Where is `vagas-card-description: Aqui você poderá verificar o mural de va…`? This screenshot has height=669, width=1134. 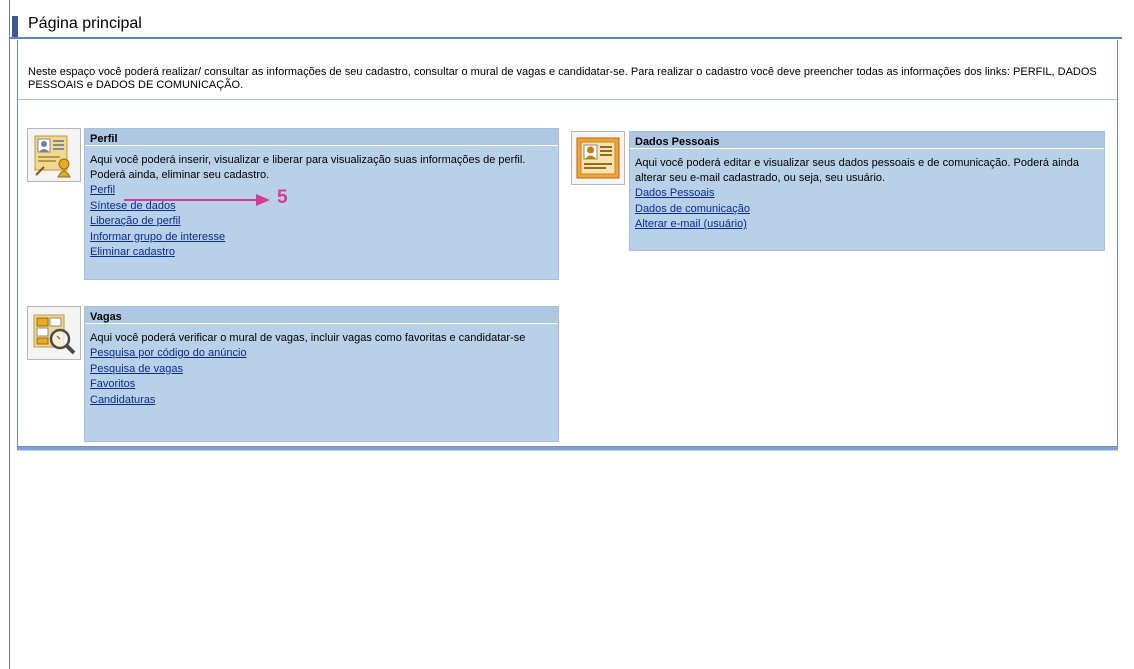
vagas-card-description: Aqui você poderá verificar o mural de va… is located at coordinates (308, 338).